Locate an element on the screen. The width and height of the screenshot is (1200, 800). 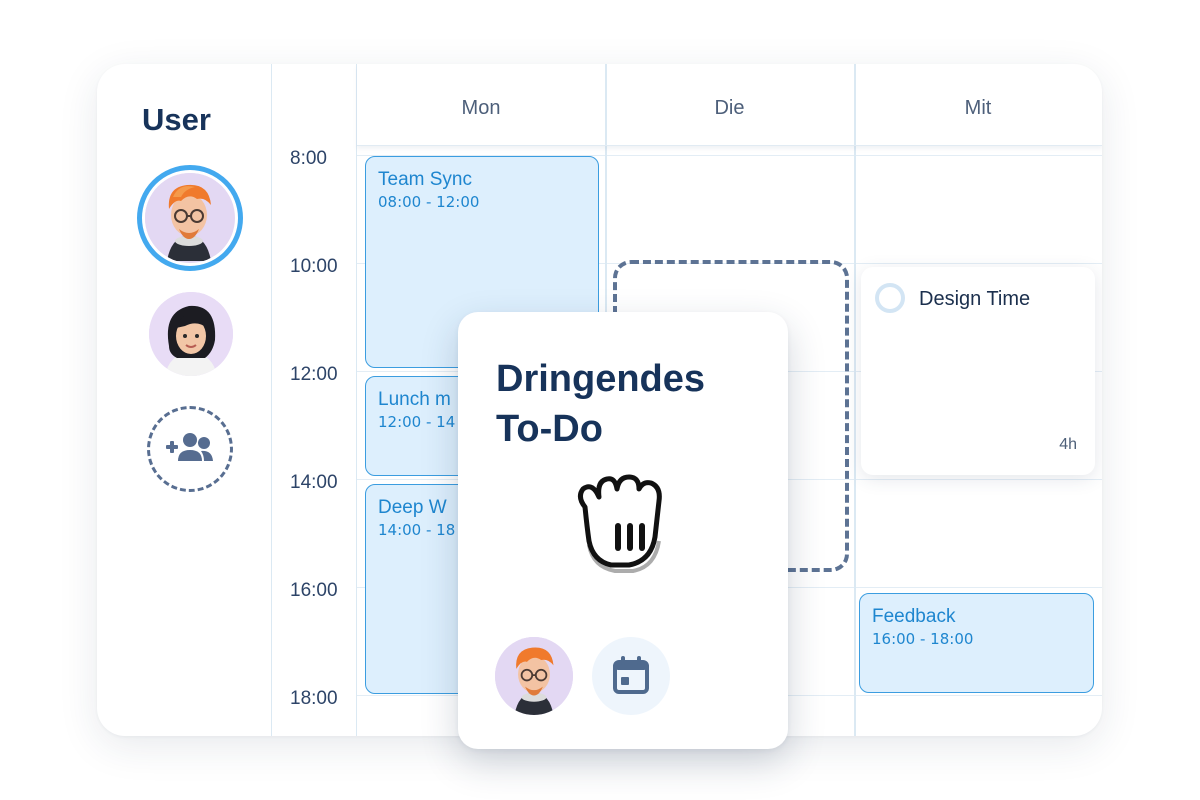
calendar-icon is located at coordinates (631, 675).